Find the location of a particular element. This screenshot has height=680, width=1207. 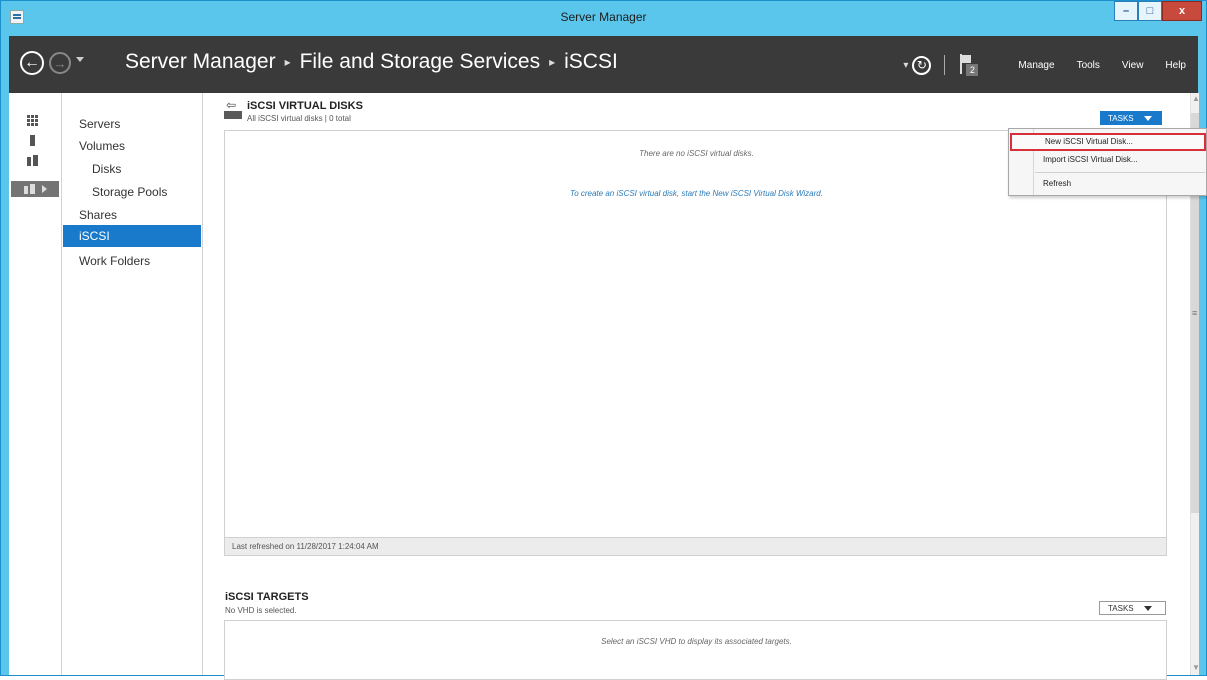

icon-rail is located at coordinates (35, 384).